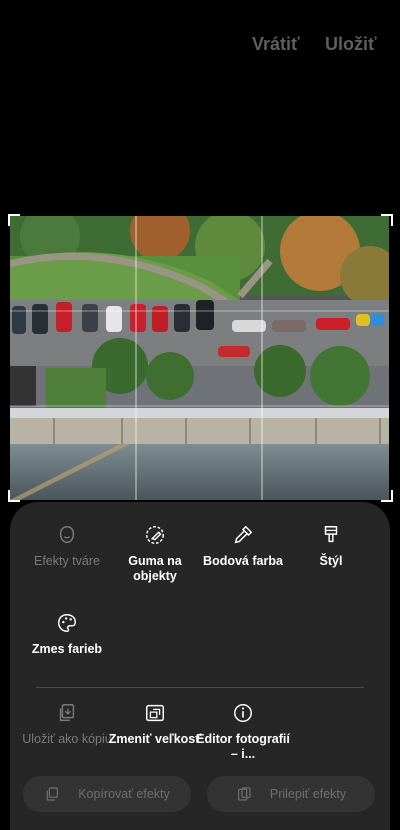  What do you see at coordinates (155, 568) in the screenshot?
I see `object-eraser-label: Guma na objekty` at bounding box center [155, 568].